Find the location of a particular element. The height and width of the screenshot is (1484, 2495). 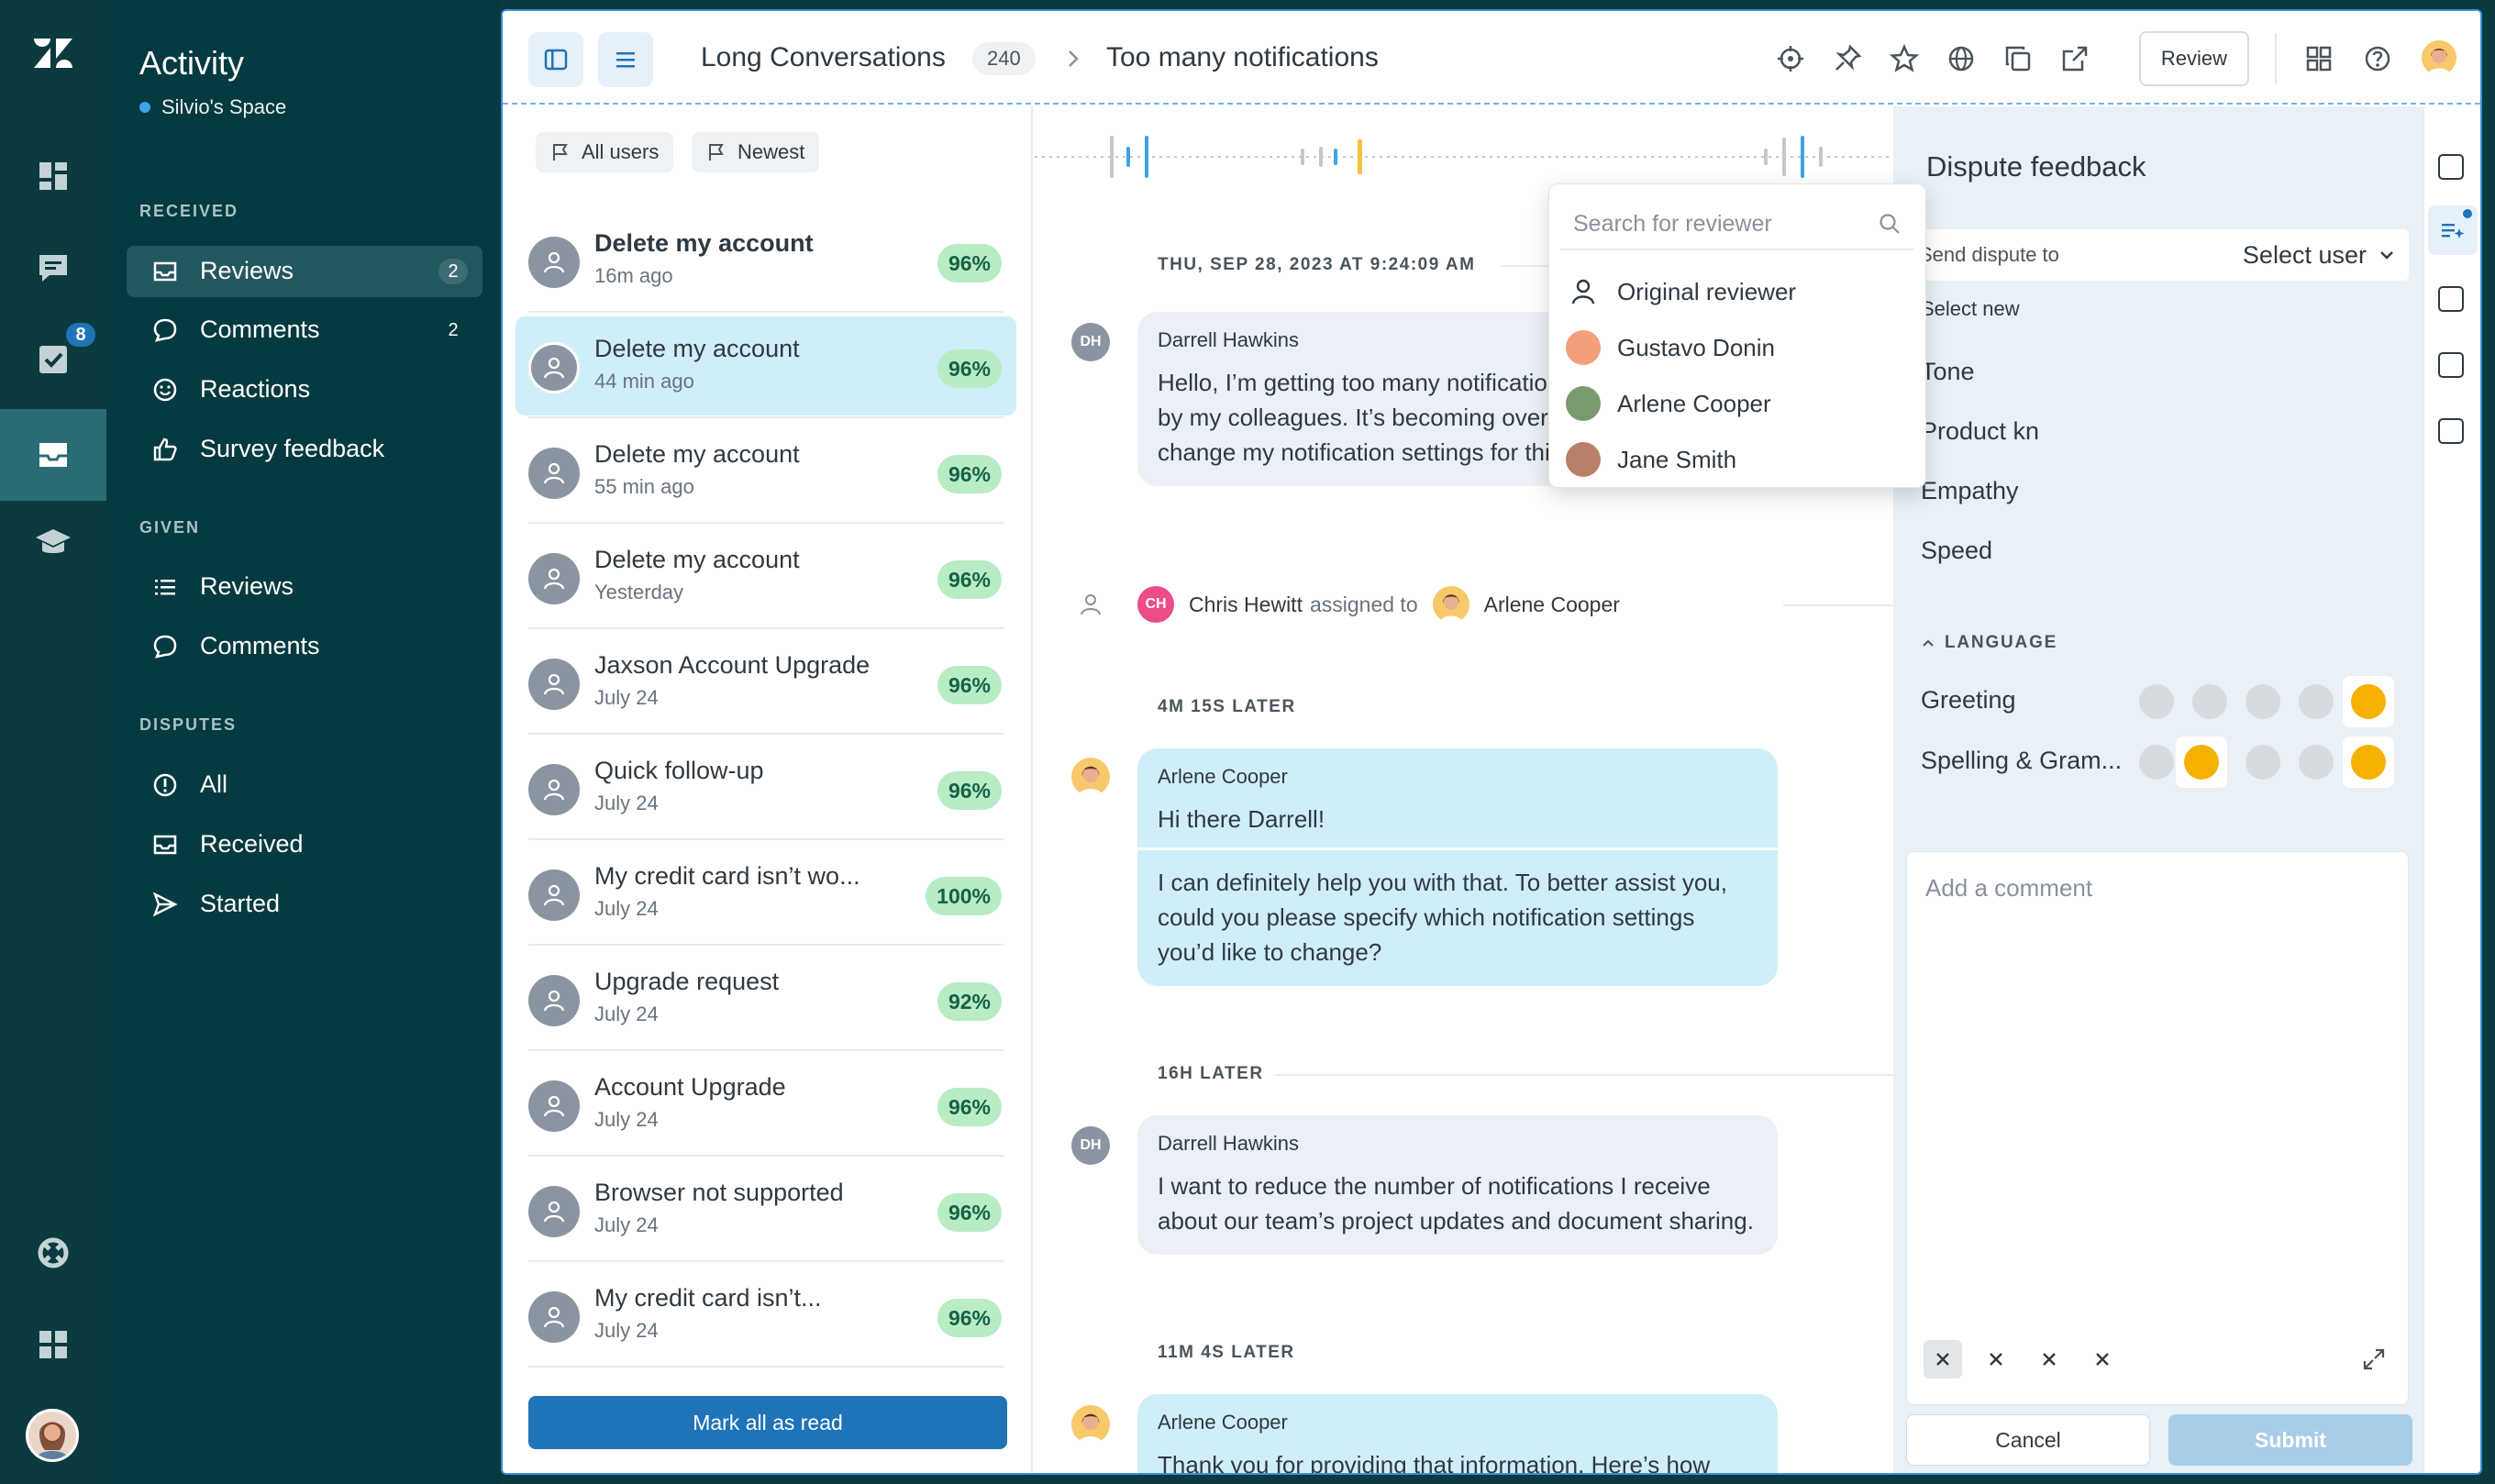

breadcrumb-count: 240 is located at coordinates (1004, 58).